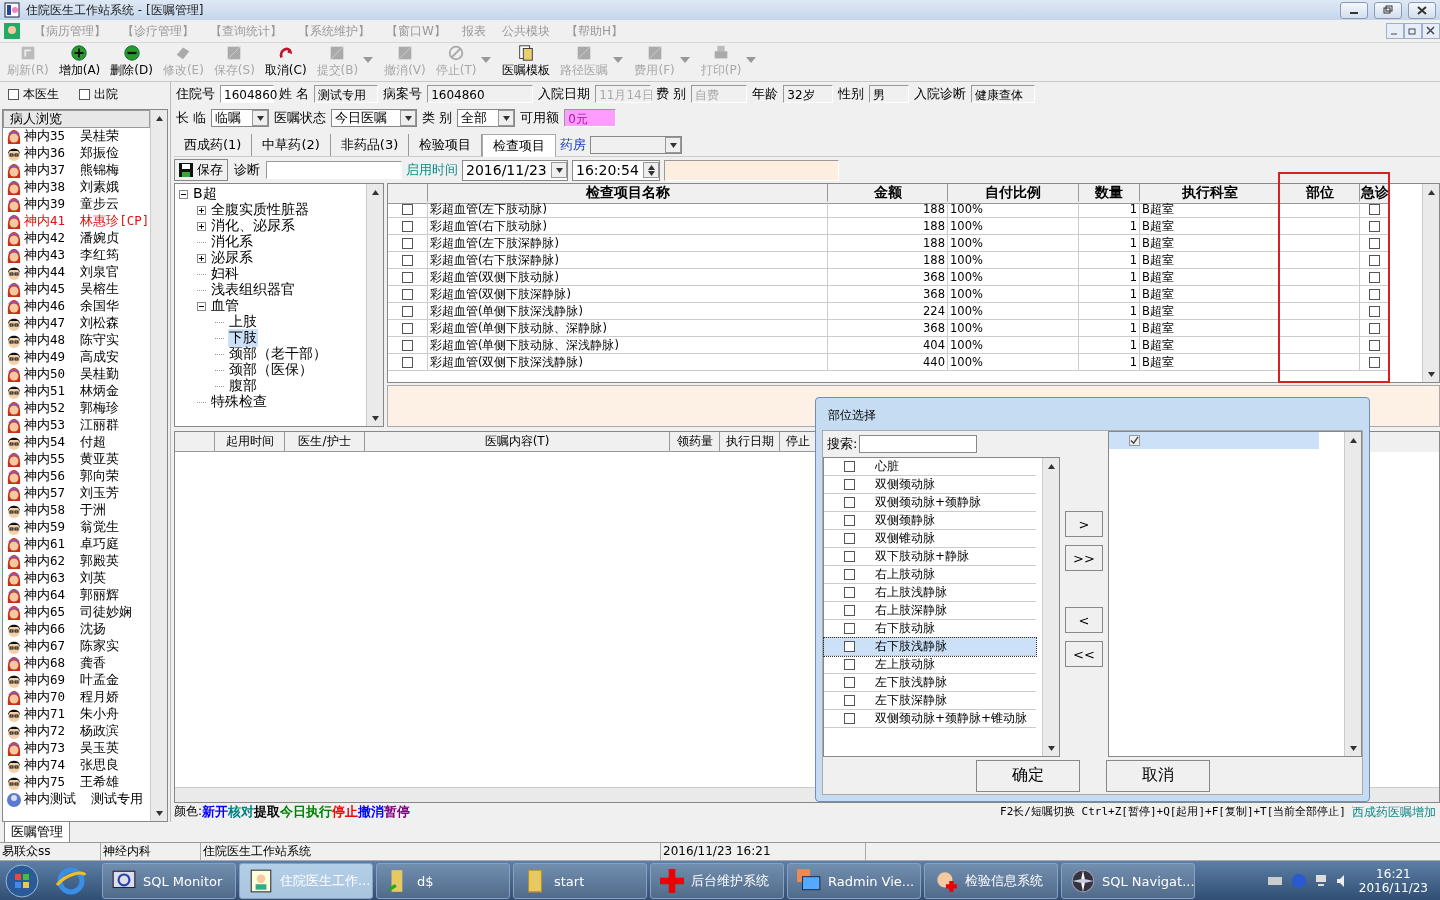 The height and width of the screenshot is (900, 1440). I want to click on list-item: 右上肢深静脉, so click(930, 611).